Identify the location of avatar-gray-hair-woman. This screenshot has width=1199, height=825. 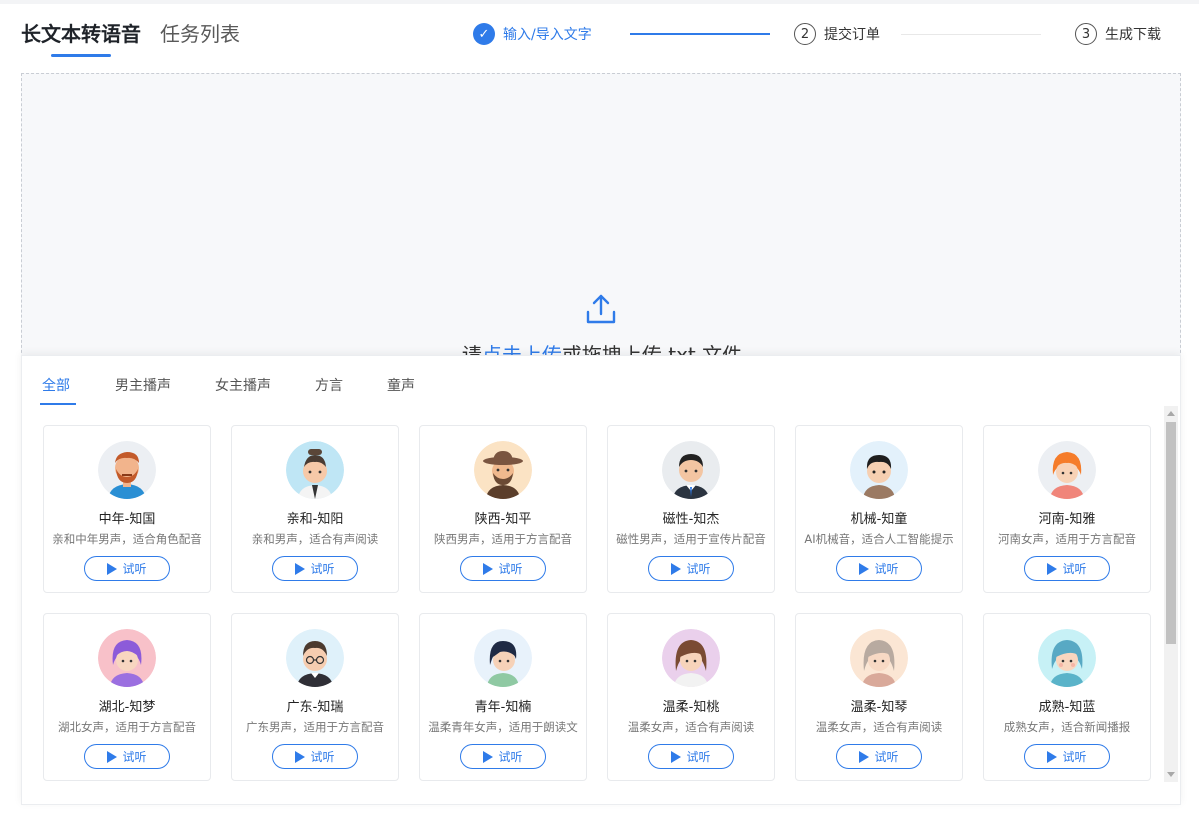
(879, 658).